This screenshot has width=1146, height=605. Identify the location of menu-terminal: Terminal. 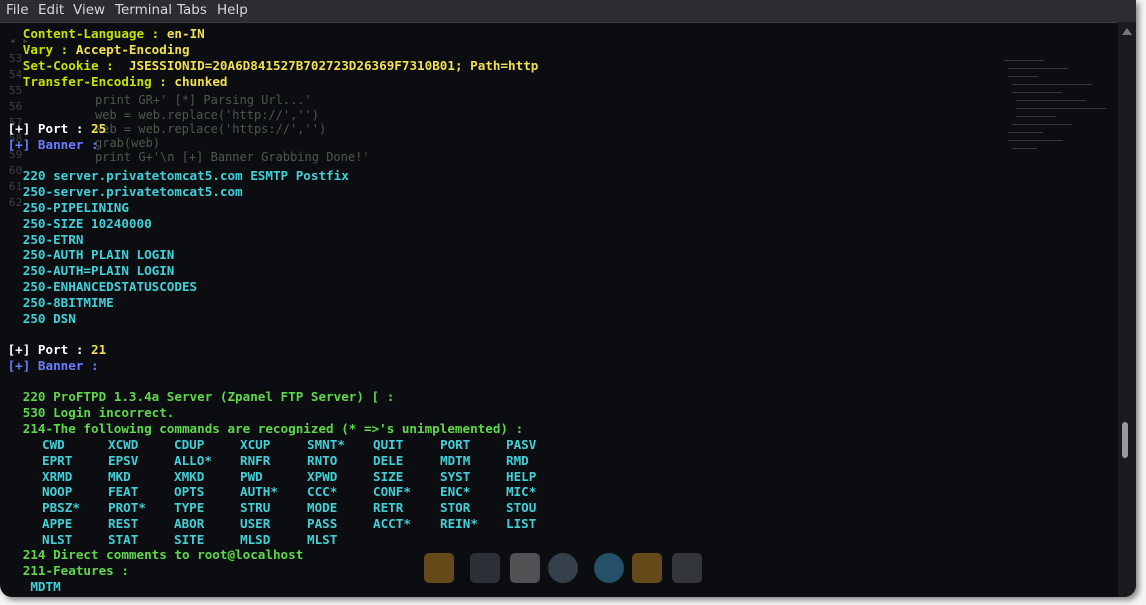
(143, 10).